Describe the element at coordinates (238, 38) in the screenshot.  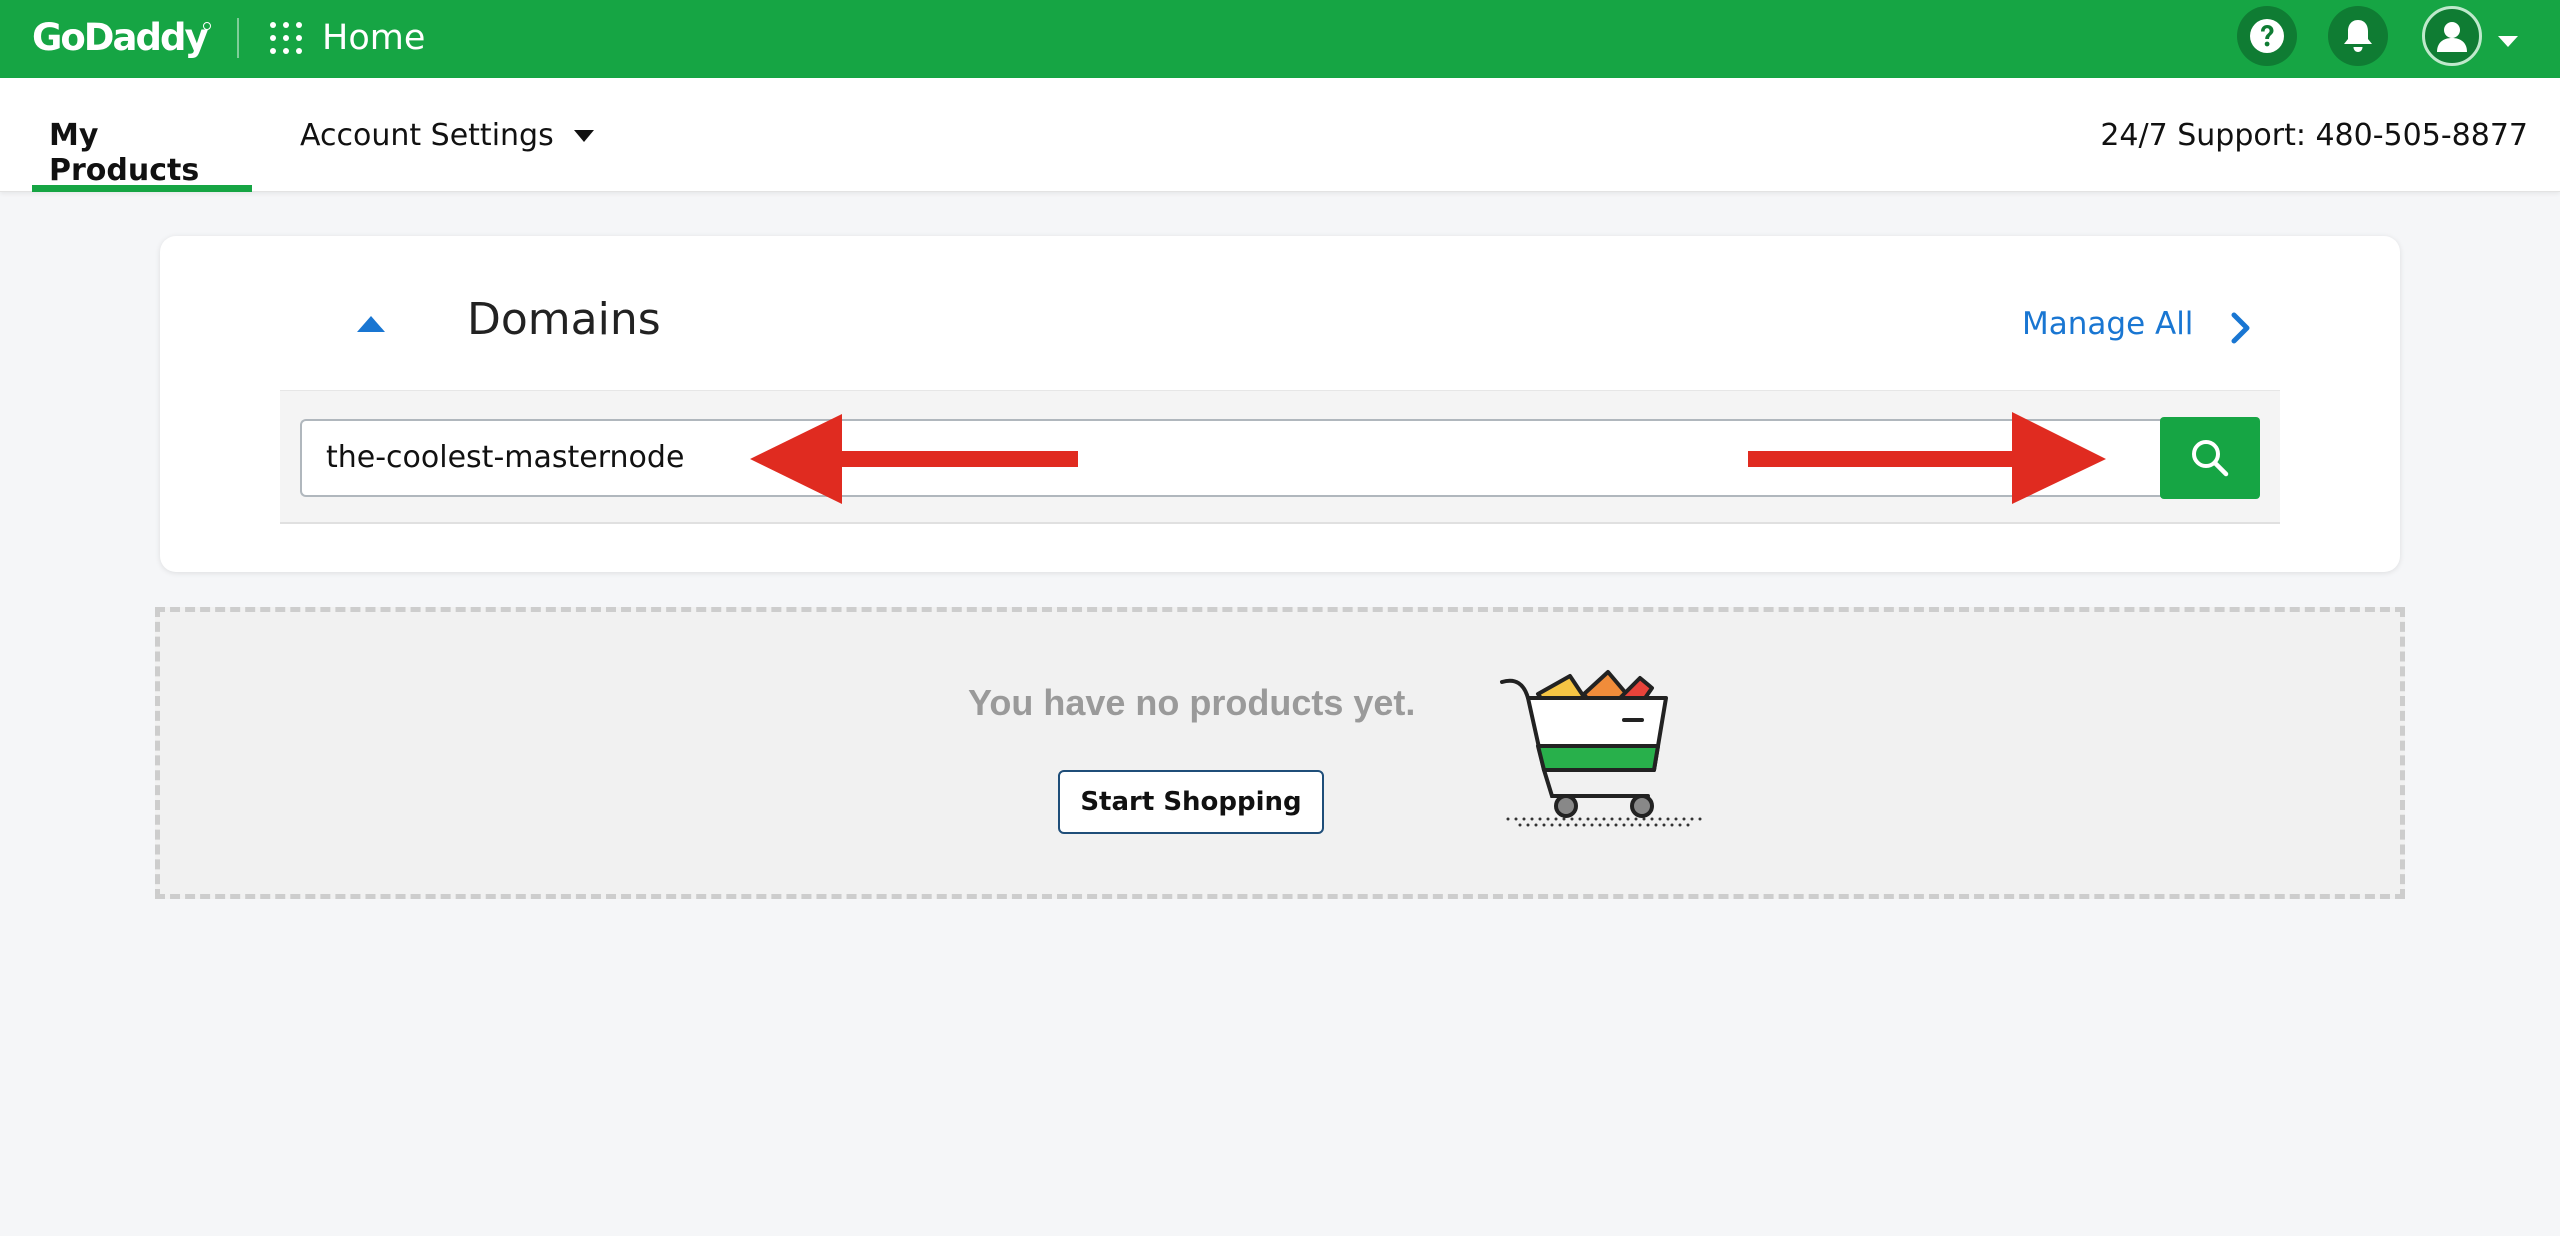
I see `topbar-divider` at that location.